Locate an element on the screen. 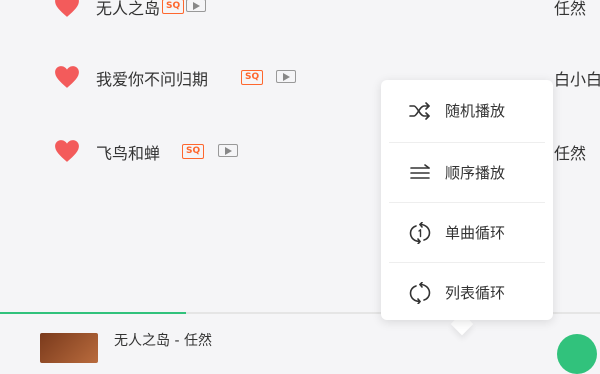  song-artist: 白小白 is located at coordinates (577, 78).